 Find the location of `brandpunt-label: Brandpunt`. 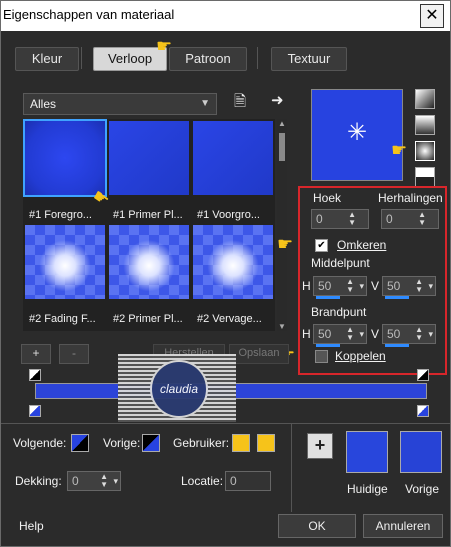

brandpunt-label: Brandpunt is located at coordinates (339, 312).